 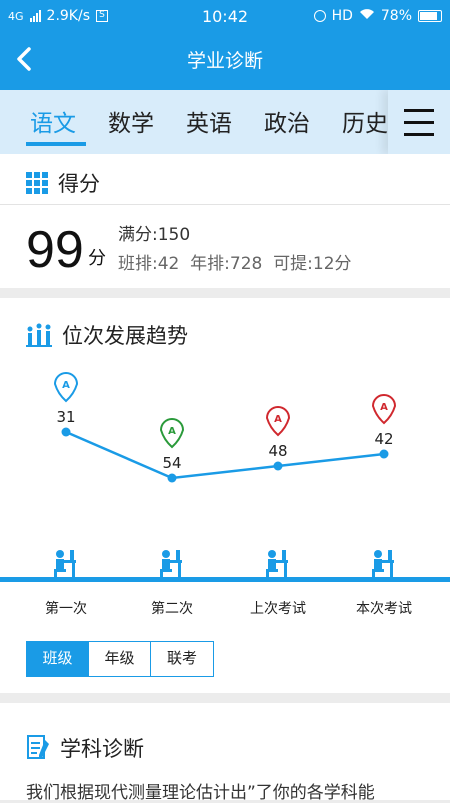 I want to click on data-label-4: 42, so click(x=383, y=439).